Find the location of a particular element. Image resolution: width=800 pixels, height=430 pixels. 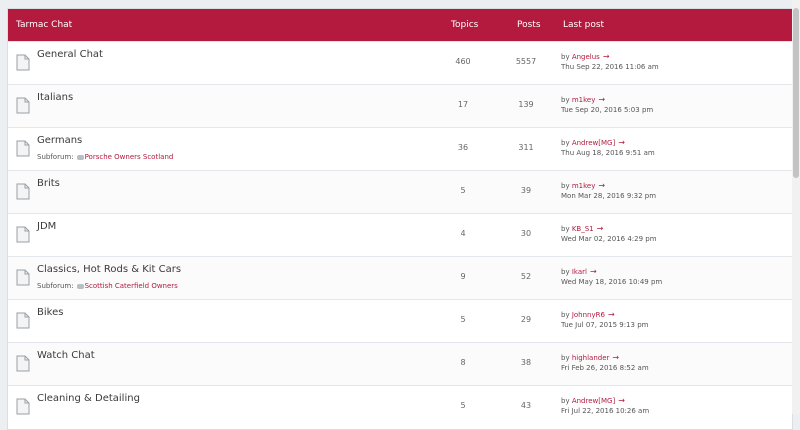

category-title: Tarmac Chat is located at coordinates (44, 25).